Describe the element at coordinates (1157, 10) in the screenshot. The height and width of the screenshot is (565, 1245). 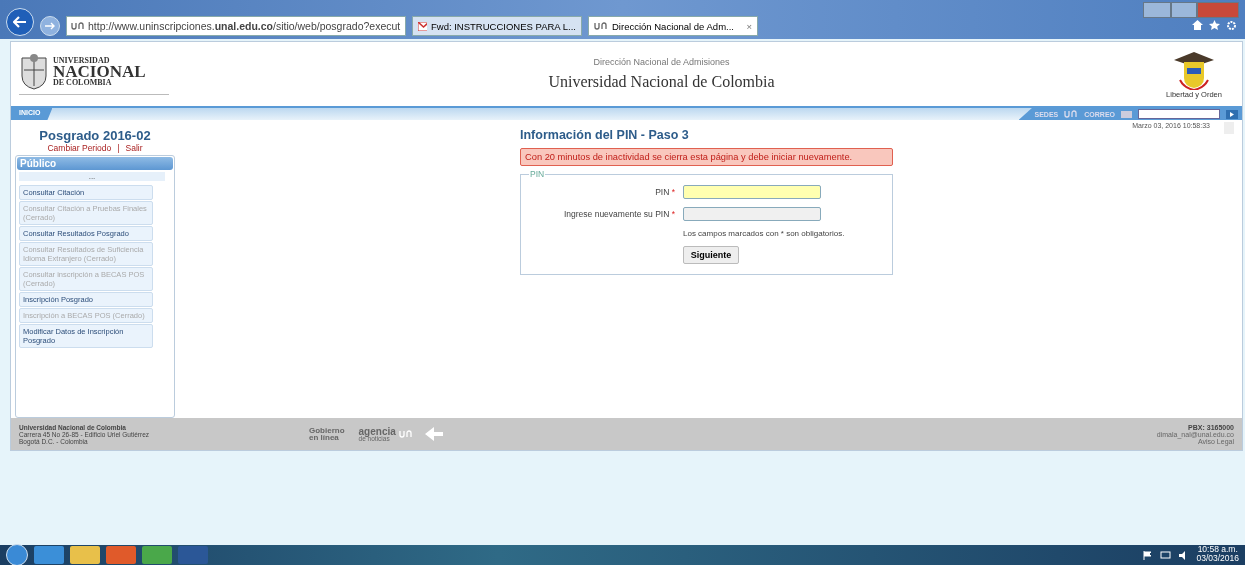
I see `minimize-button` at that location.